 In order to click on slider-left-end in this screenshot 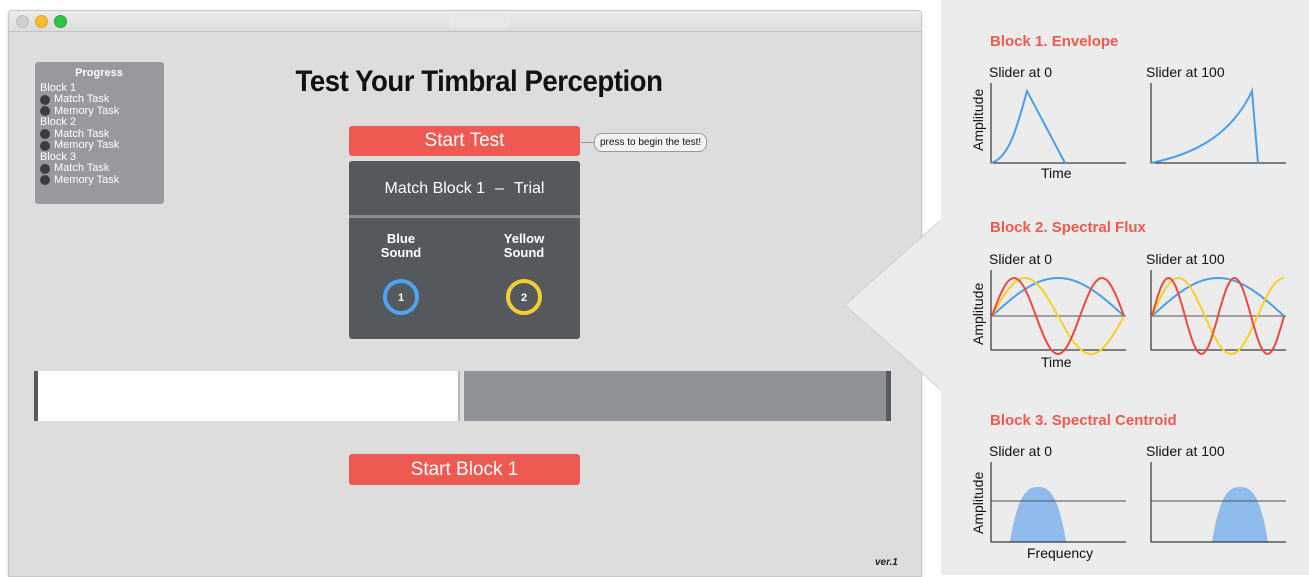, I will do `click(36, 396)`.